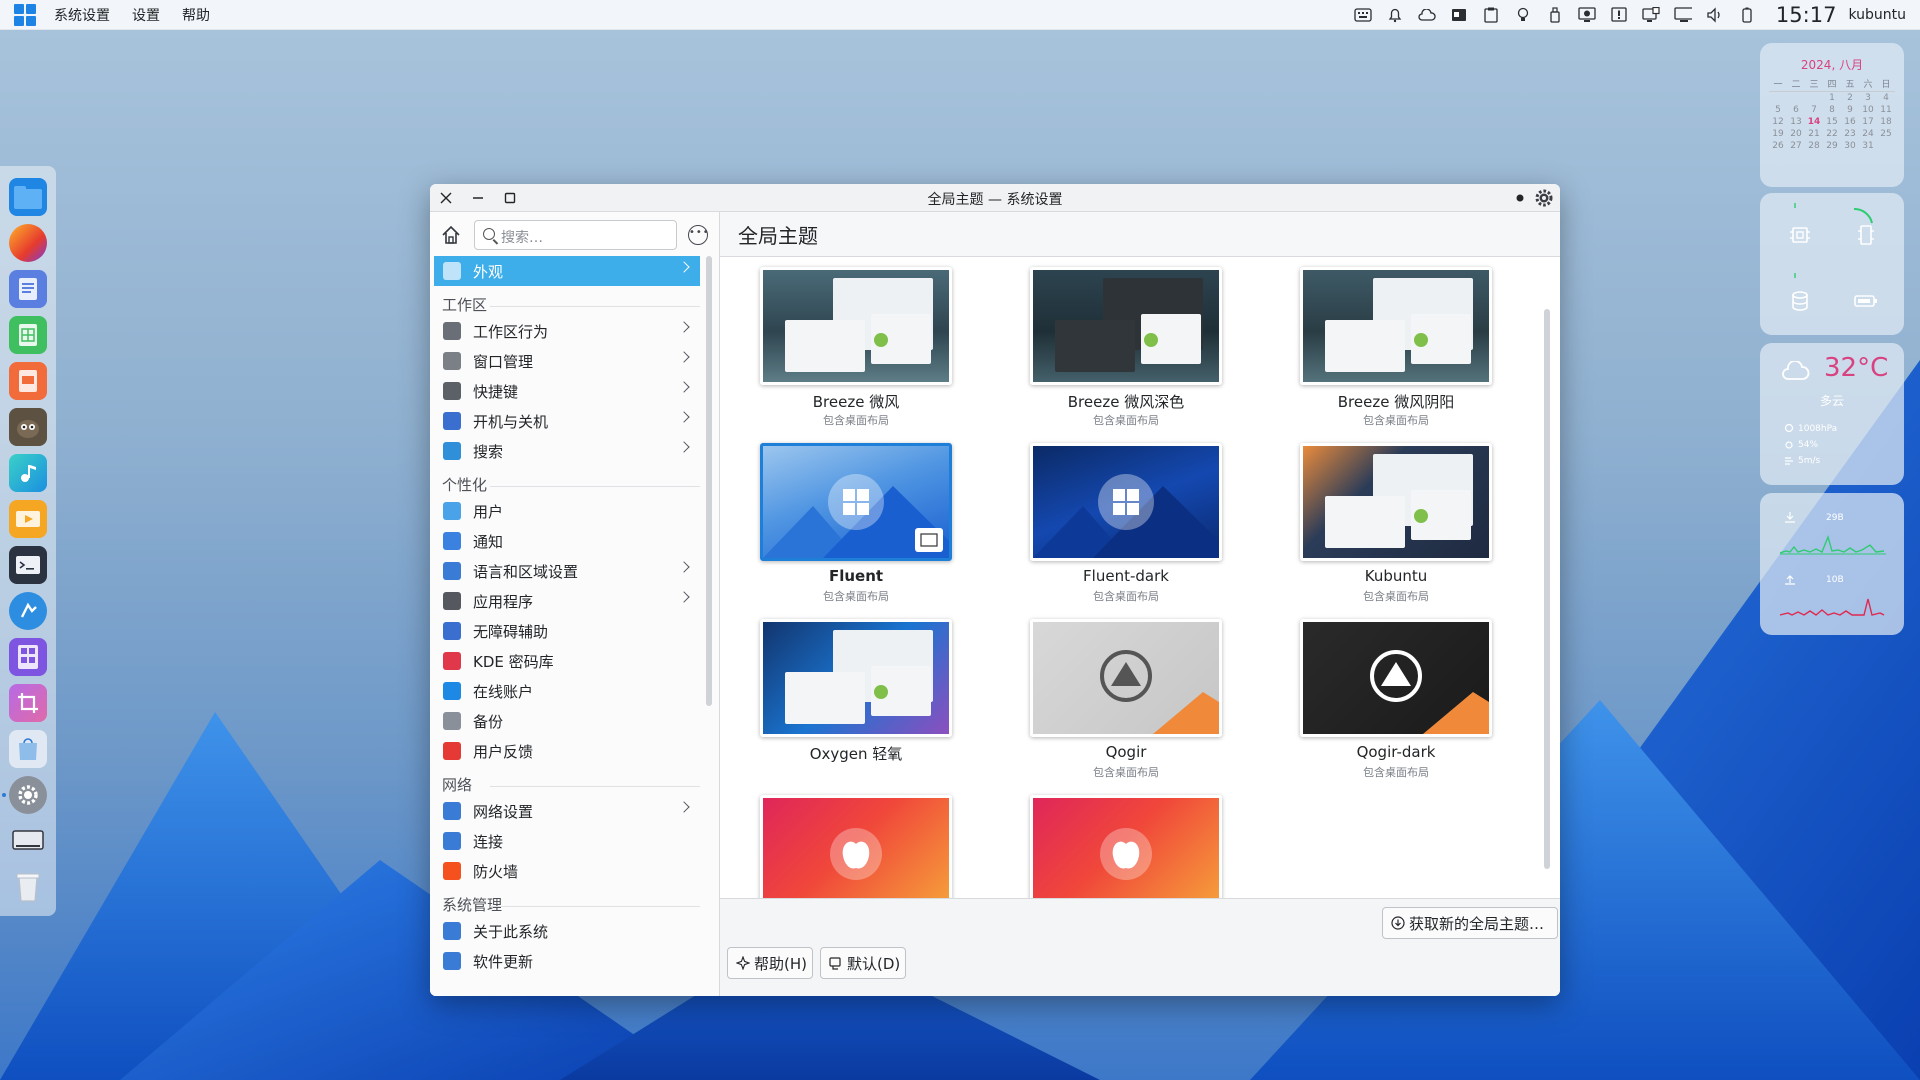  What do you see at coordinates (28, 565) in the screenshot?
I see `terminal-icon` at bounding box center [28, 565].